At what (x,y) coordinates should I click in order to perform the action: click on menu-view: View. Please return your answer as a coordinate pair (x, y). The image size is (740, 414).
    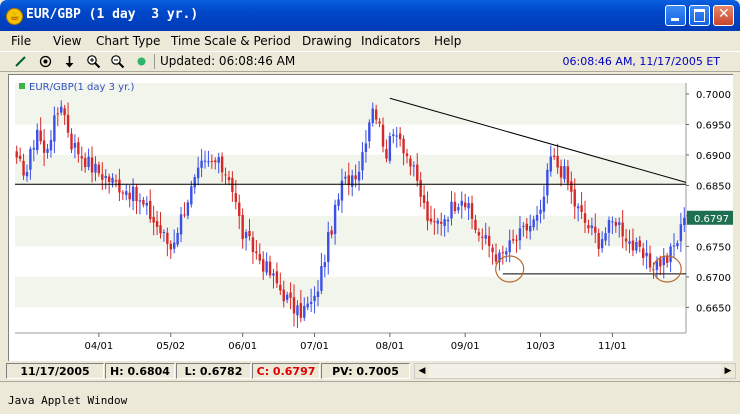
    Looking at the image, I should click on (67, 41).